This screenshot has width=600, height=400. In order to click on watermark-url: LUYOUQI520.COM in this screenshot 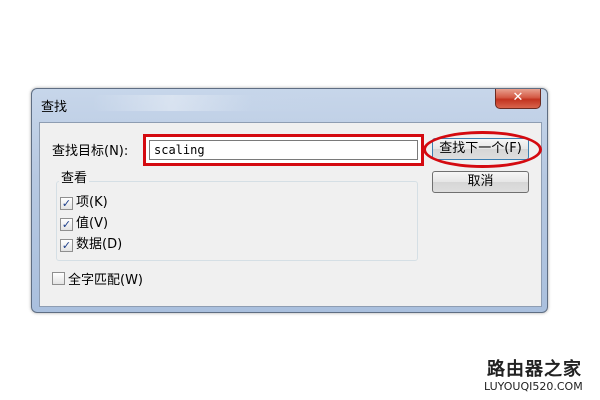, I will do `click(533, 386)`.